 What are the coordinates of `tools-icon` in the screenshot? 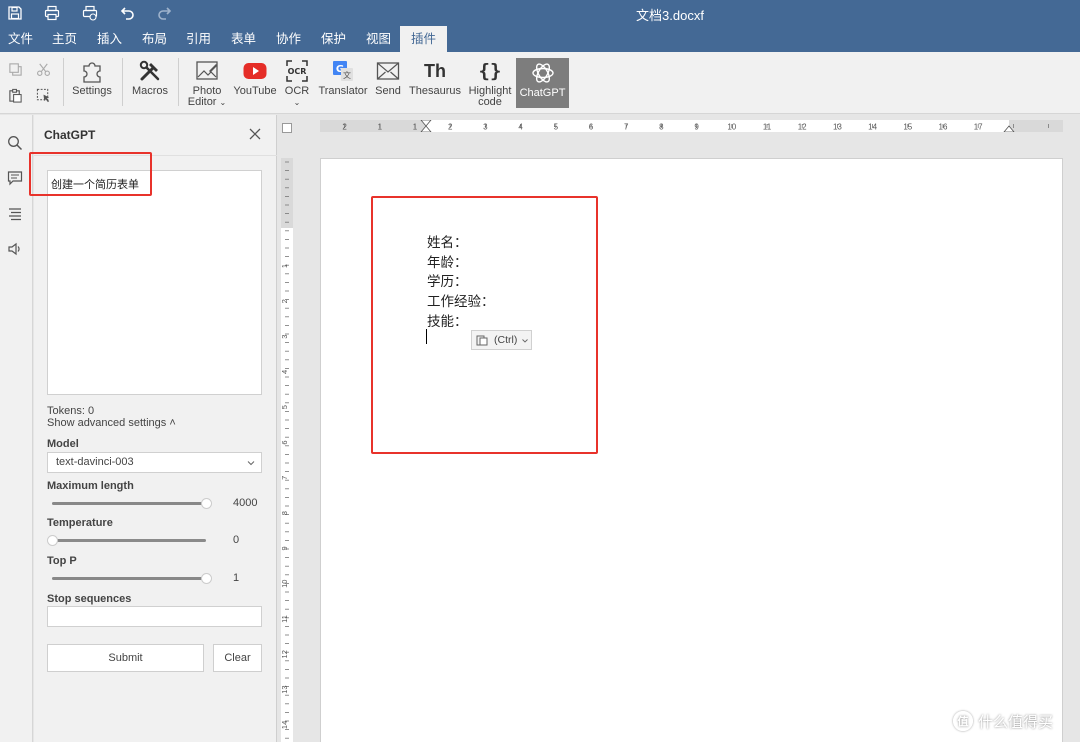 It's located at (150, 71).